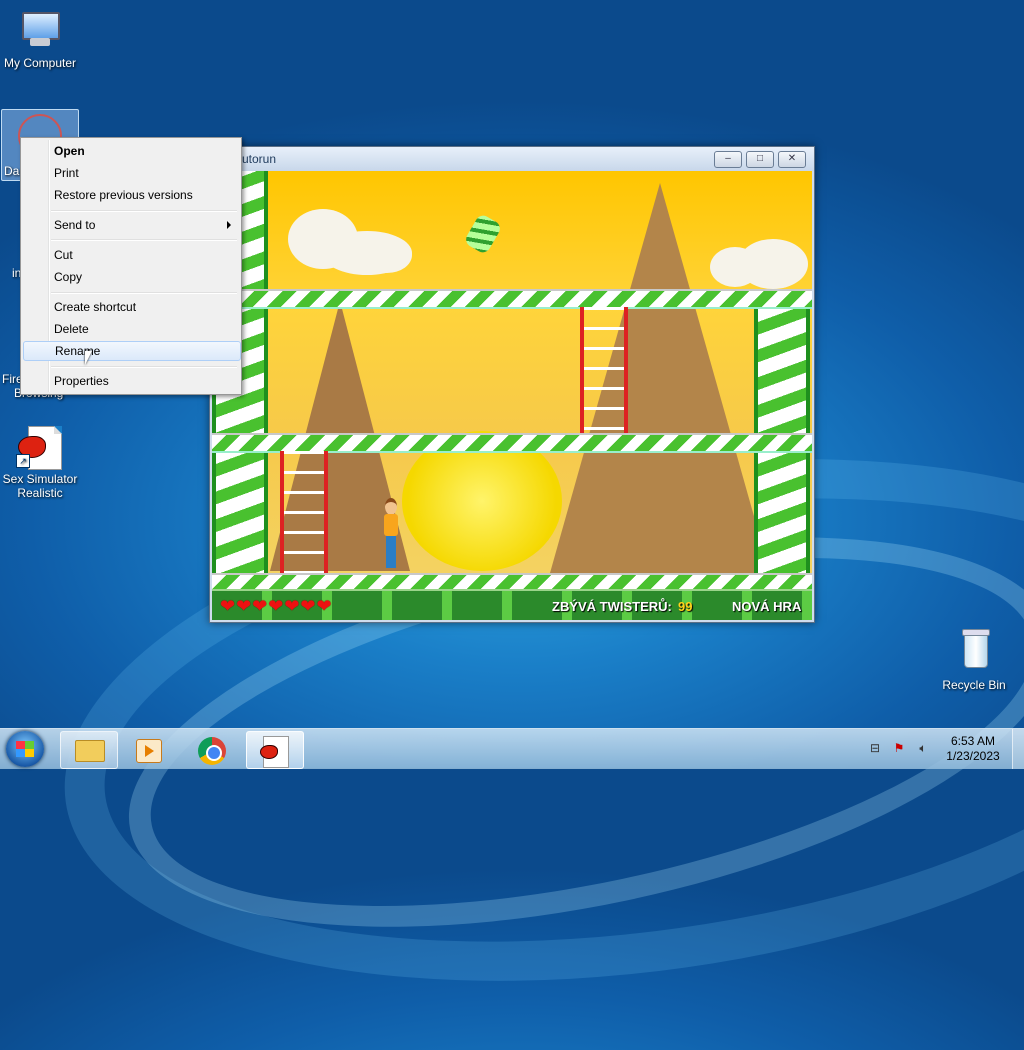 This screenshot has width=1024, height=1050. Describe the element at coordinates (40, 63) in the screenshot. I see `desktop-icon-label: My Computer` at that location.